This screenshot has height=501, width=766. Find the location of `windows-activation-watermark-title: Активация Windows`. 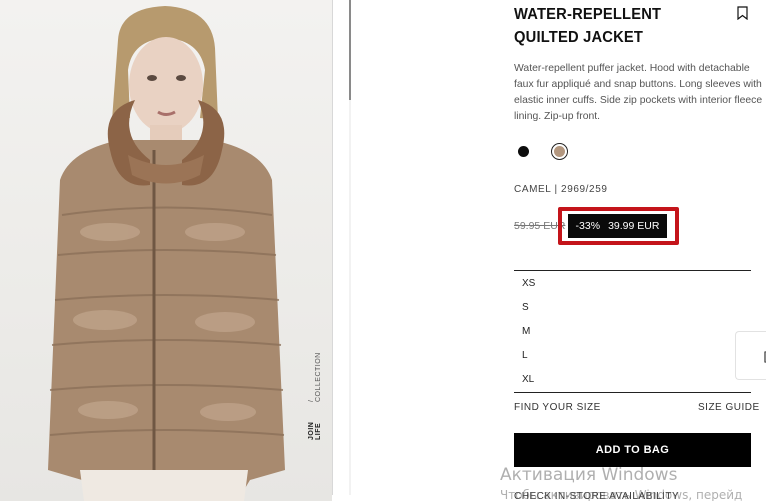

windows-activation-watermark-title: Активация Windows is located at coordinates (589, 475).